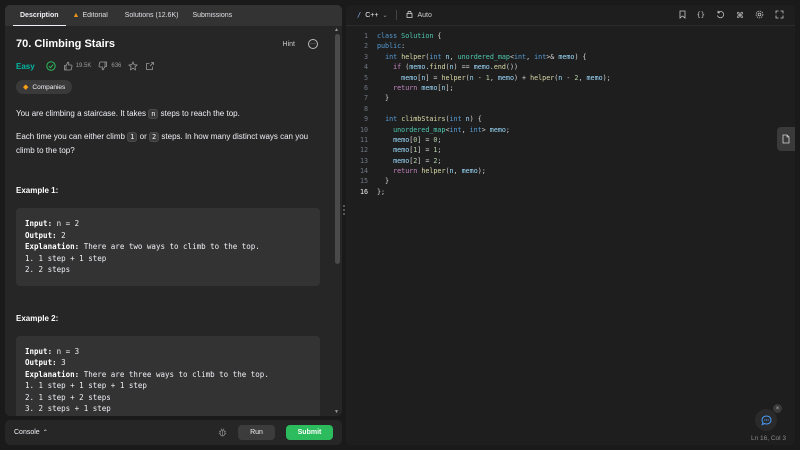  I want to click on share-icon, so click(150, 66).